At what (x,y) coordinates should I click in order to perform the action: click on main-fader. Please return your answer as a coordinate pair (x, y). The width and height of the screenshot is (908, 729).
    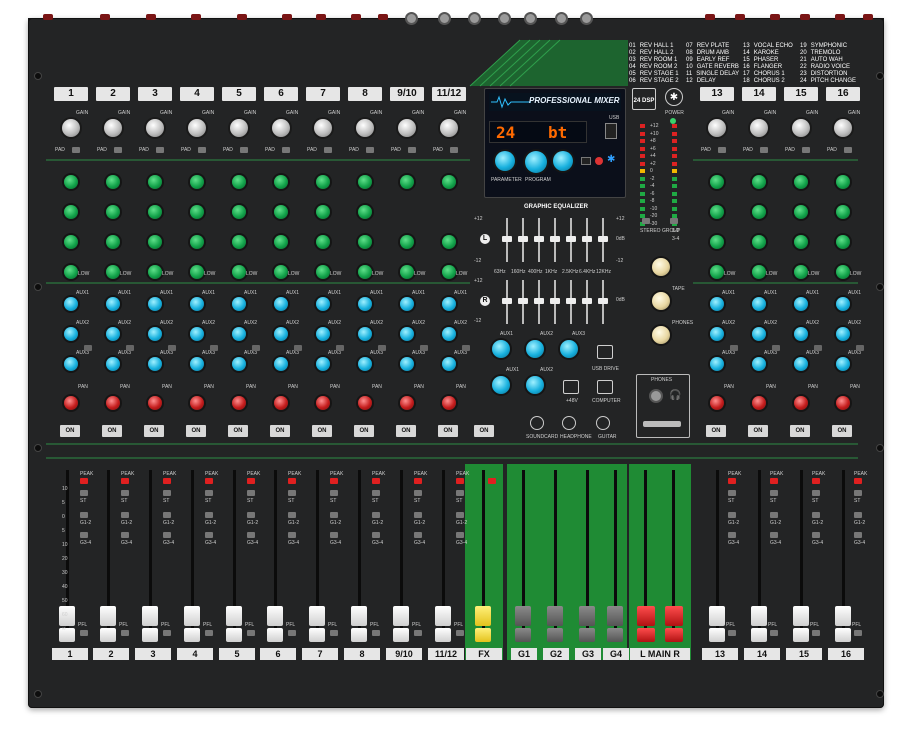
    Looking at the image, I should click on (674, 616).